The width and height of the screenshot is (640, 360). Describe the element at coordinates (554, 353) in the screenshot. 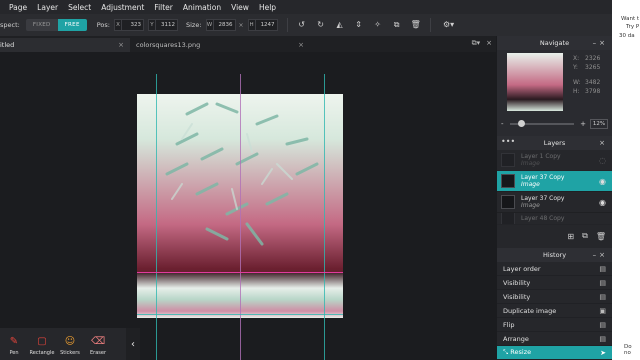

I see `history-item-selected: ⤡ Resize ➤` at that location.